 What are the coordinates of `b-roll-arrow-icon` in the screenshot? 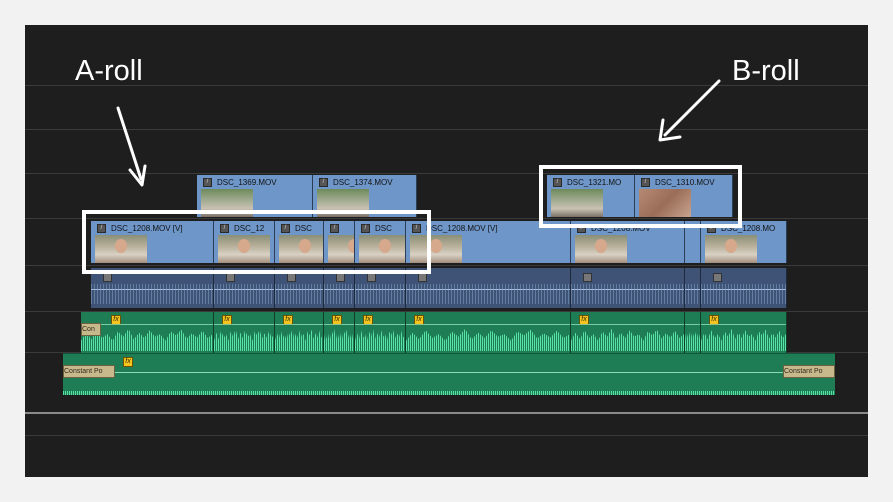 It's located at (689, 110).